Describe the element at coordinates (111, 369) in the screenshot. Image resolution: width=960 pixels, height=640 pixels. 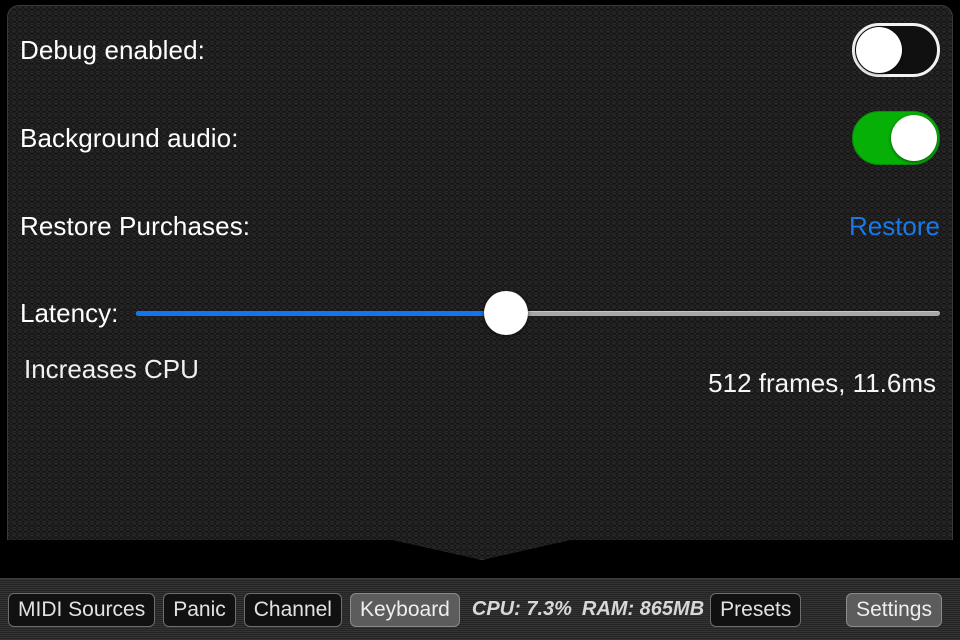
I see `latency-hint-text: Increases CPU` at that location.